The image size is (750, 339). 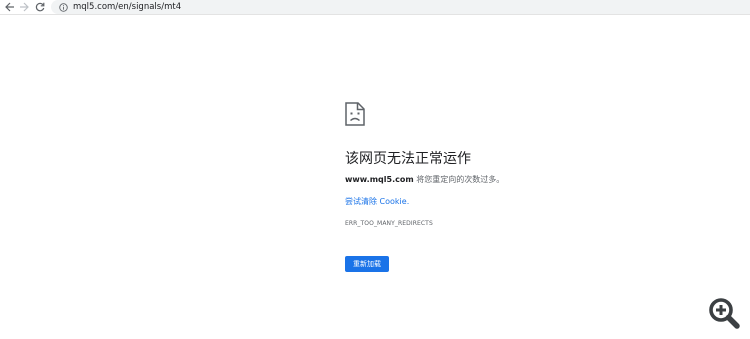 I want to click on reload-page-button: 重新加载, so click(x=367, y=264).